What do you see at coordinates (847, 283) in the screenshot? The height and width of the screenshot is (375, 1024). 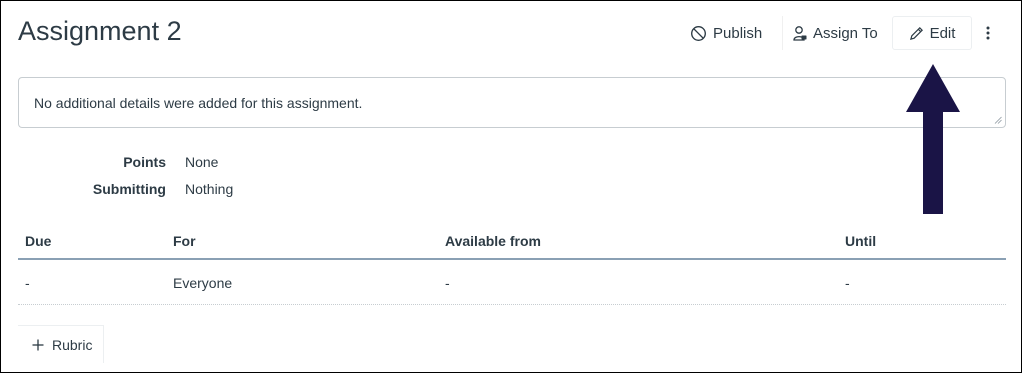 I see `cell-until: -` at bounding box center [847, 283].